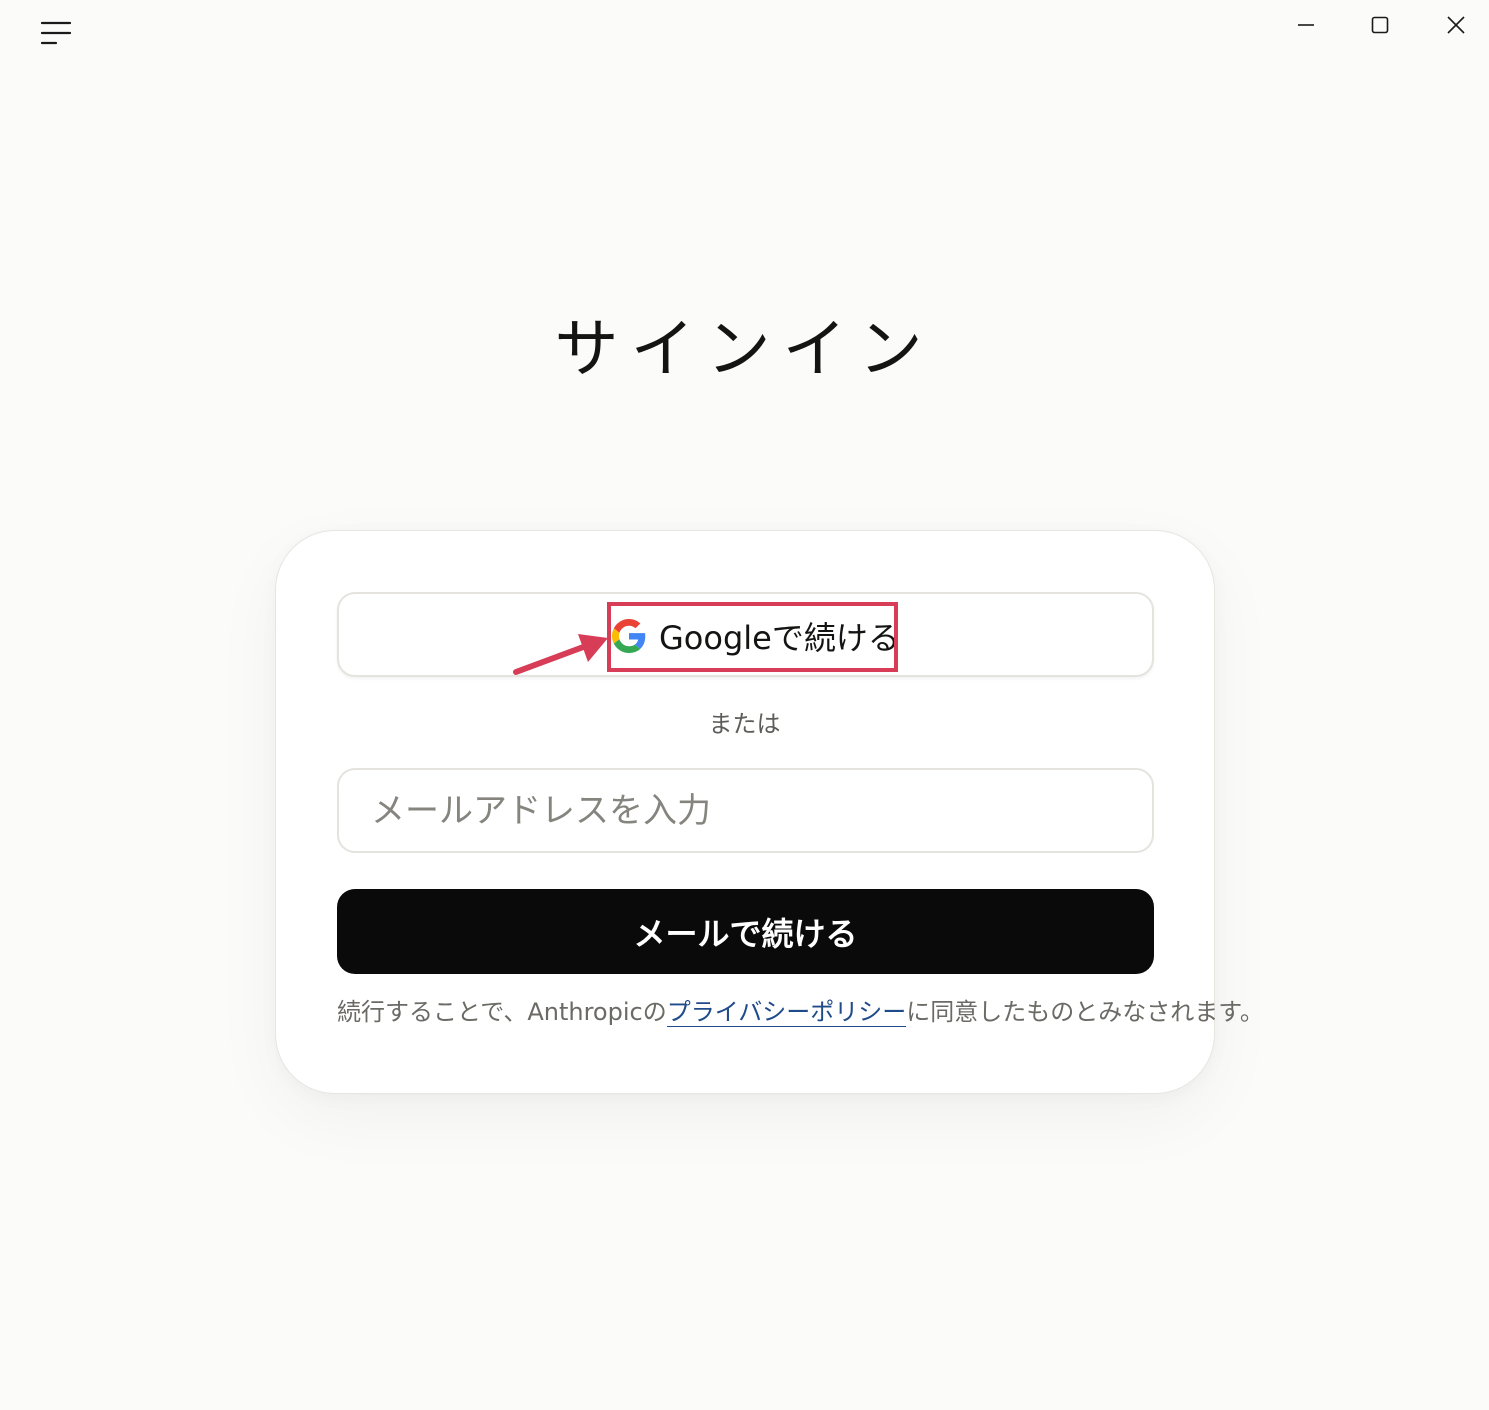 Image resolution: width=1489 pixels, height=1410 pixels. Describe the element at coordinates (745, 931) in the screenshot. I see `email-continue-button: メールで続ける` at that location.